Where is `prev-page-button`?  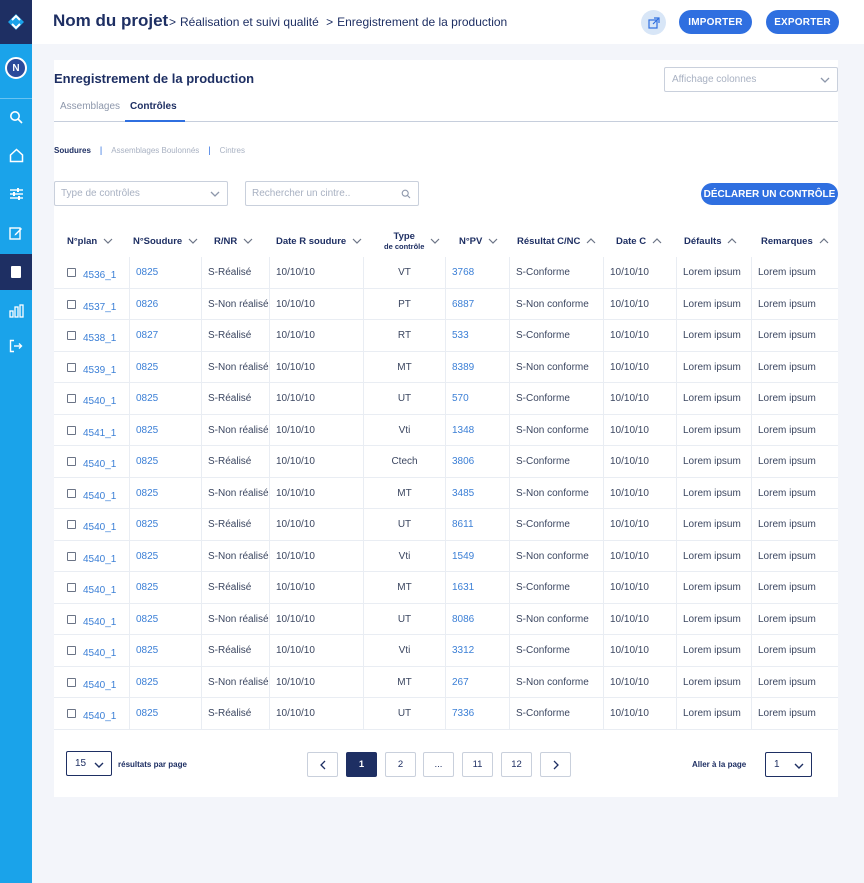 prev-page-button is located at coordinates (322, 764).